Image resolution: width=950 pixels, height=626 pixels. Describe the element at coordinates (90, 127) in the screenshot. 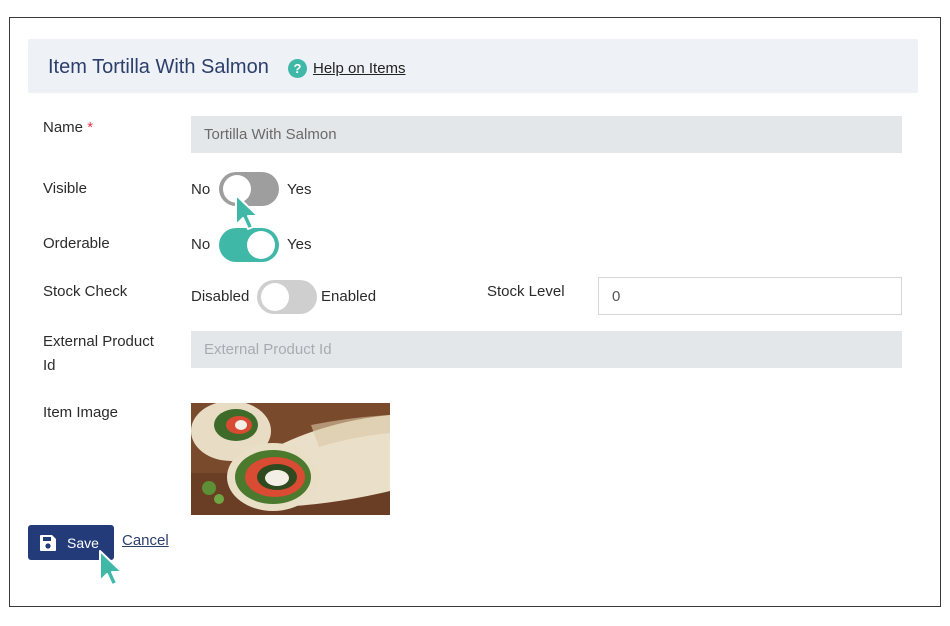

I see `required-marker: *` at that location.